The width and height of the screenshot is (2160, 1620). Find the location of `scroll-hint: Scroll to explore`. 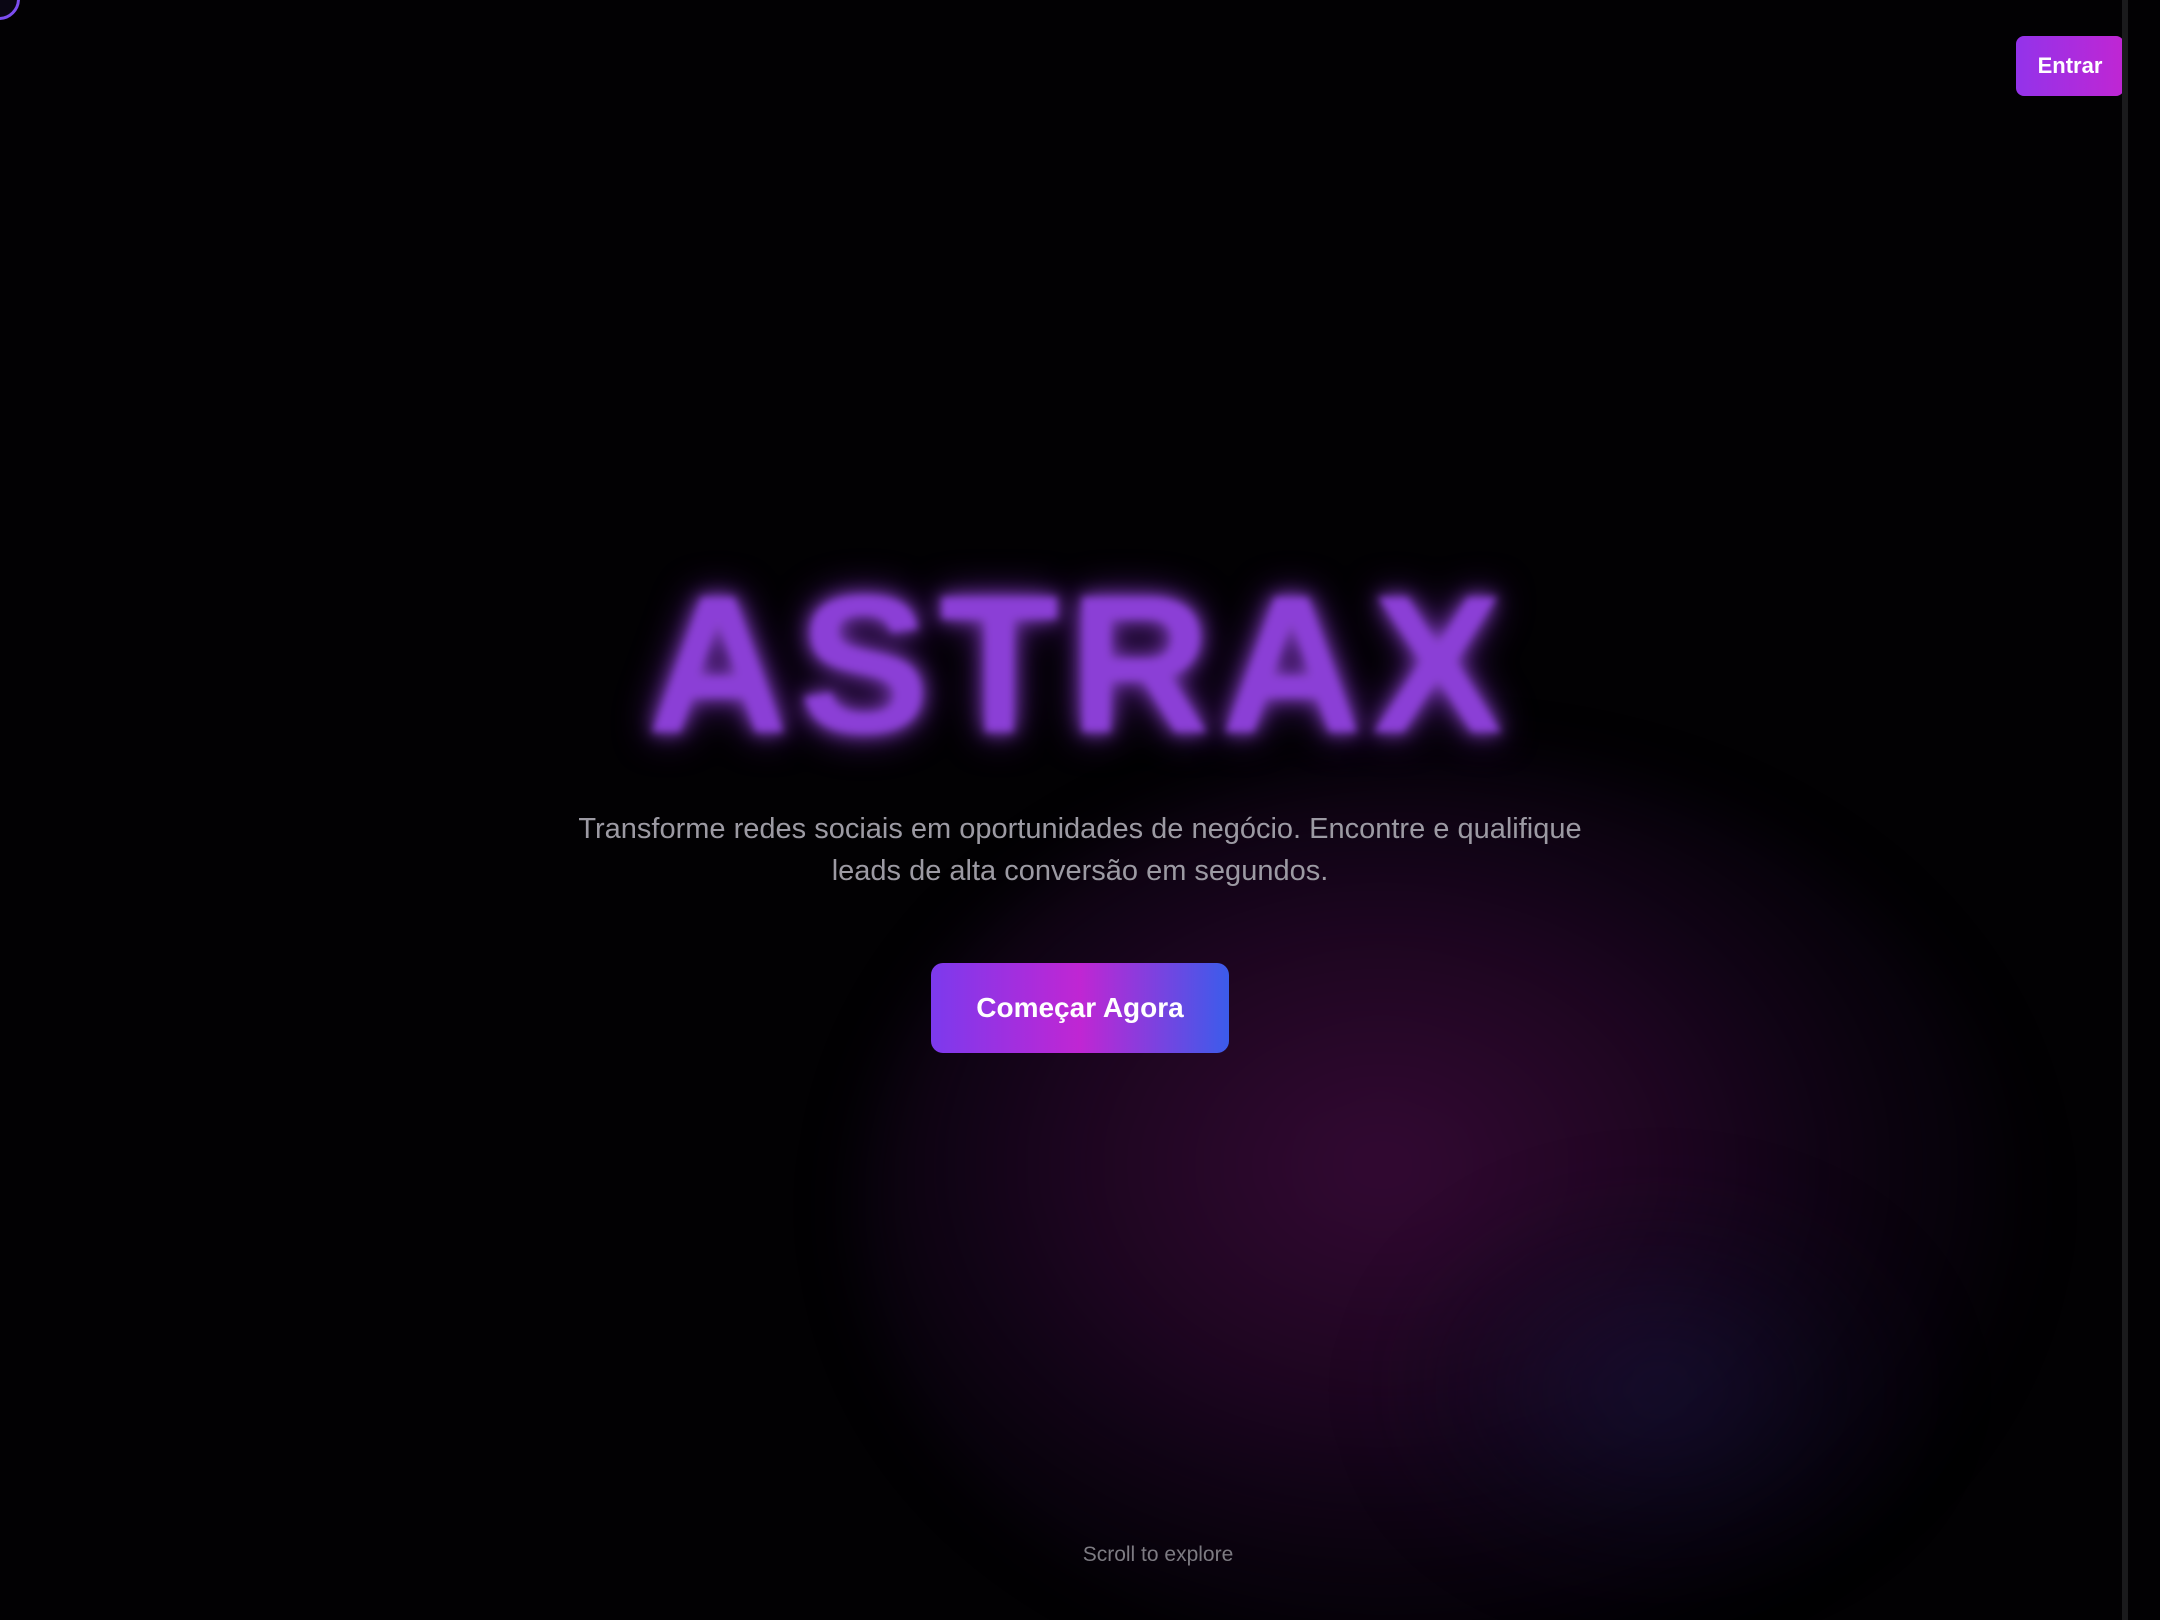

scroll-hint: Scroll to explore is located at coordinates (1158, 1554).